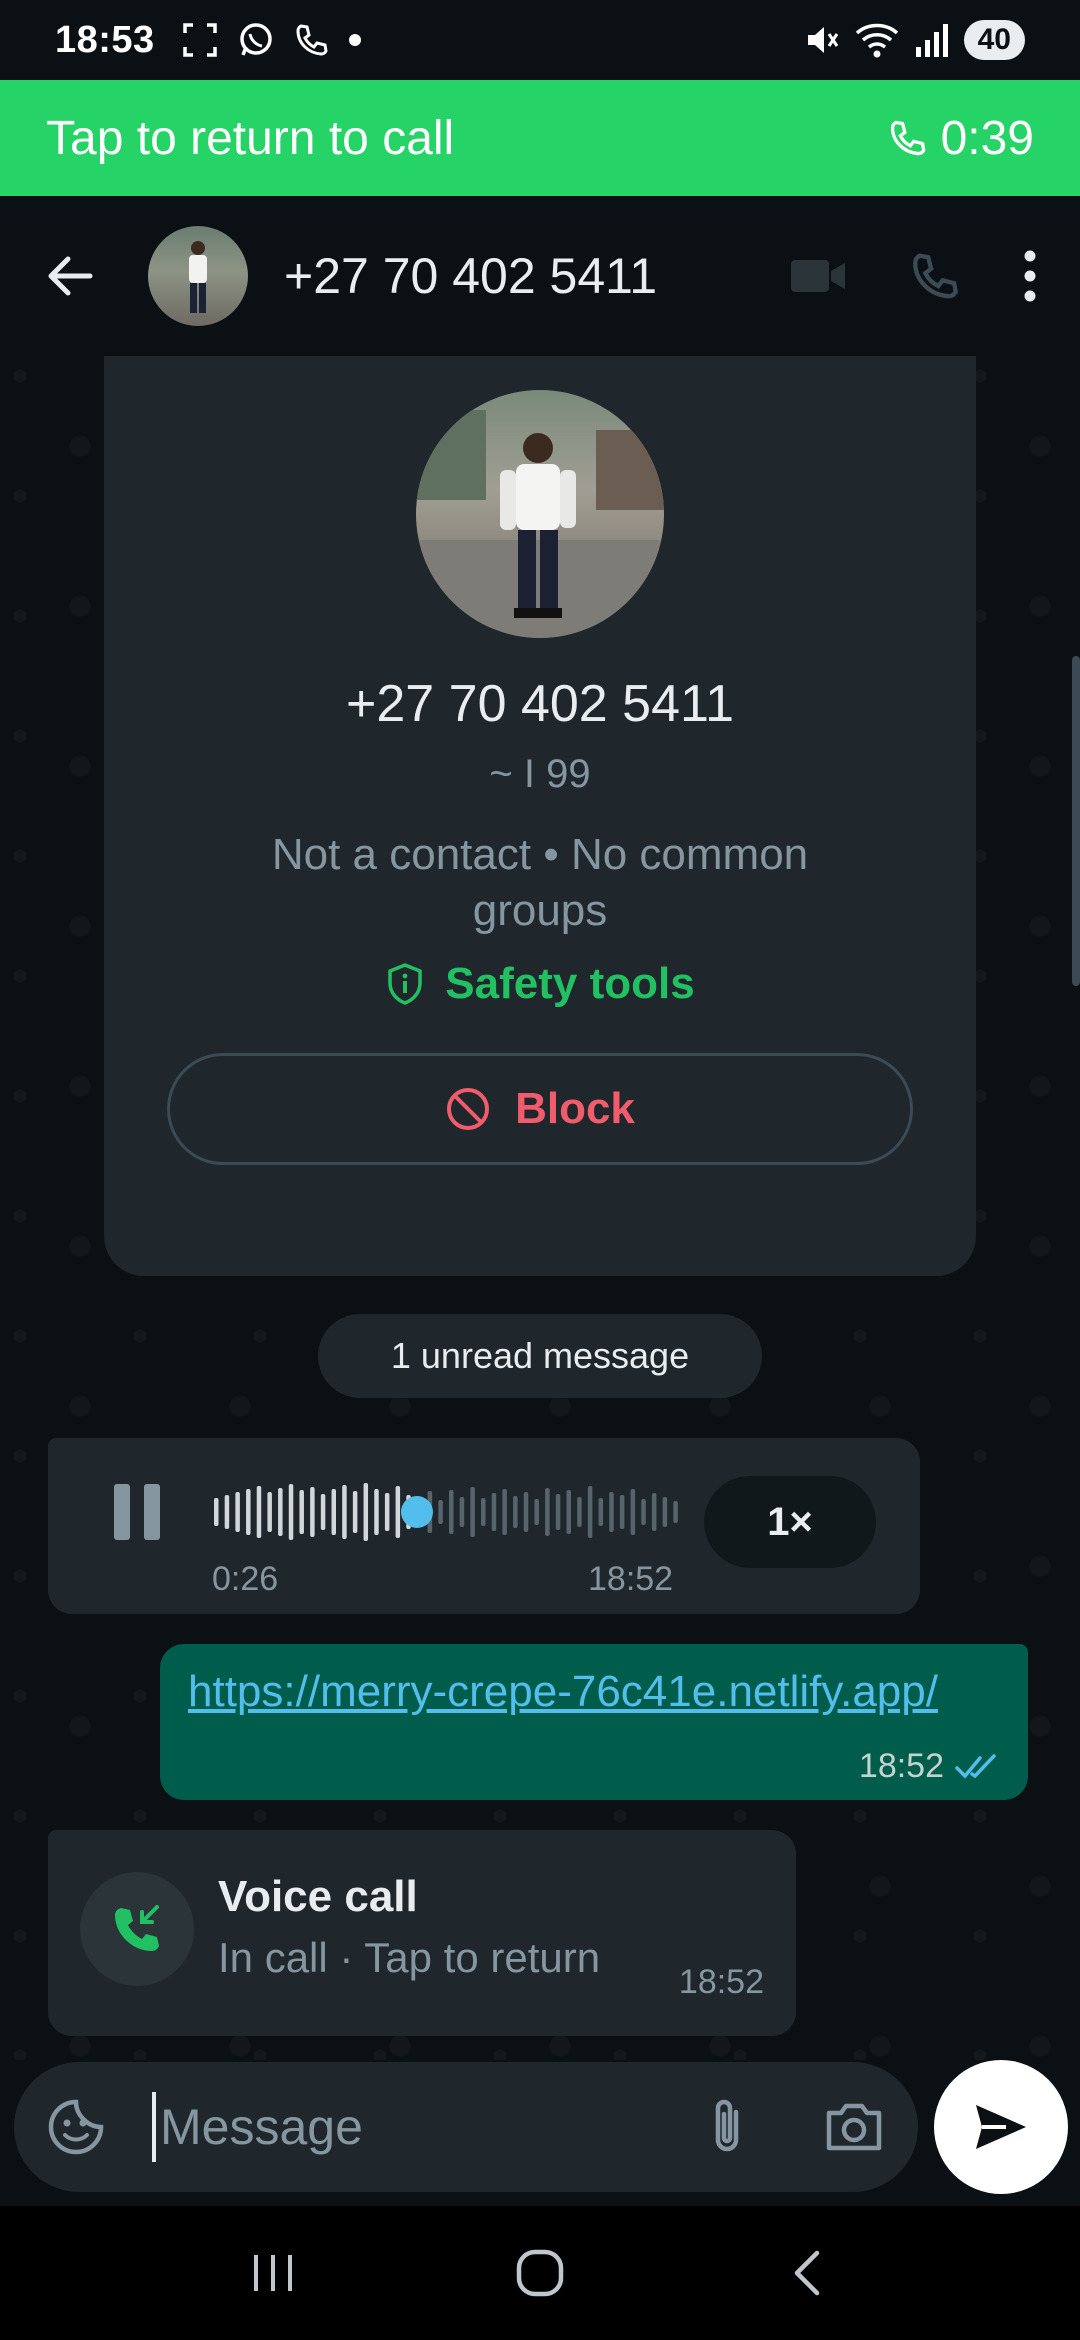 The height and width of the screenshot is (2340, 1080). What do you see at coordinates (975, 1766) in the screenshot?
I see `double-check-icon` at bounding box center [975, 1766].